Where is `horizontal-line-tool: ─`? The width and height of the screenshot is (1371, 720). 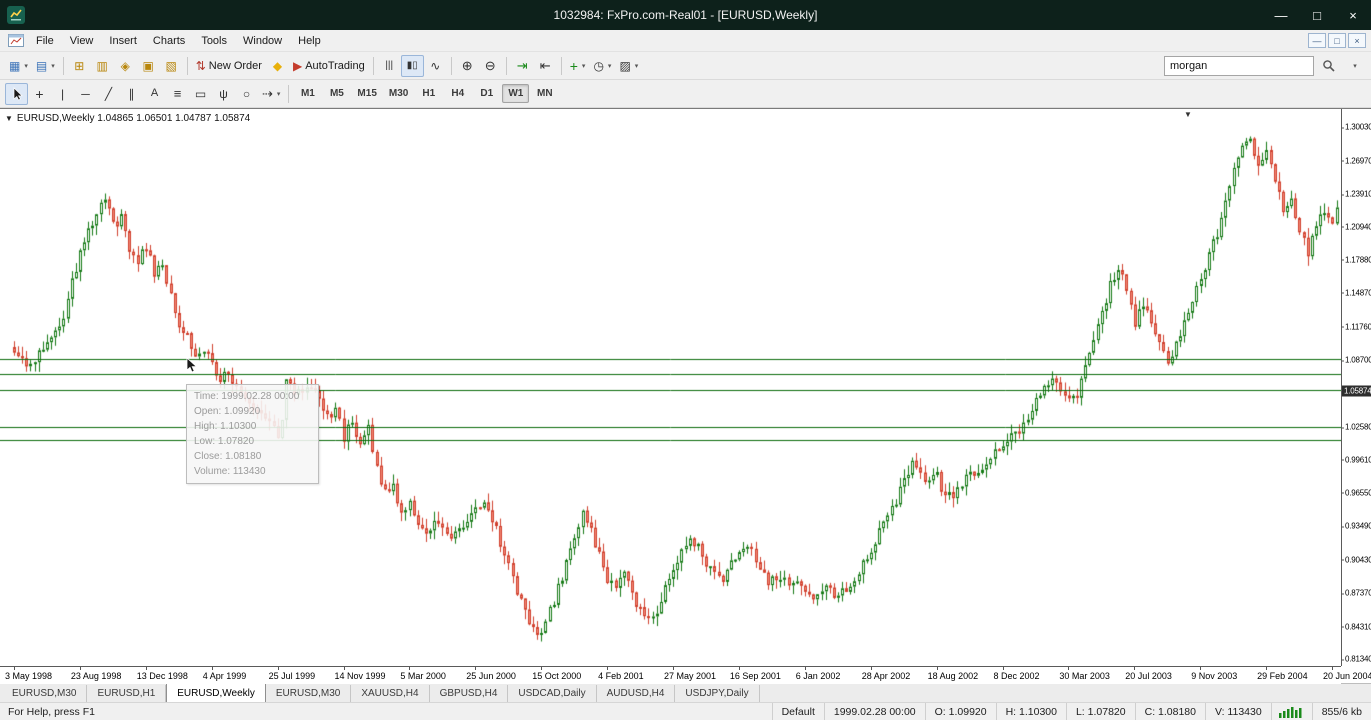
horizontal-line-tool: ─ is located at coordinates (85, 94).